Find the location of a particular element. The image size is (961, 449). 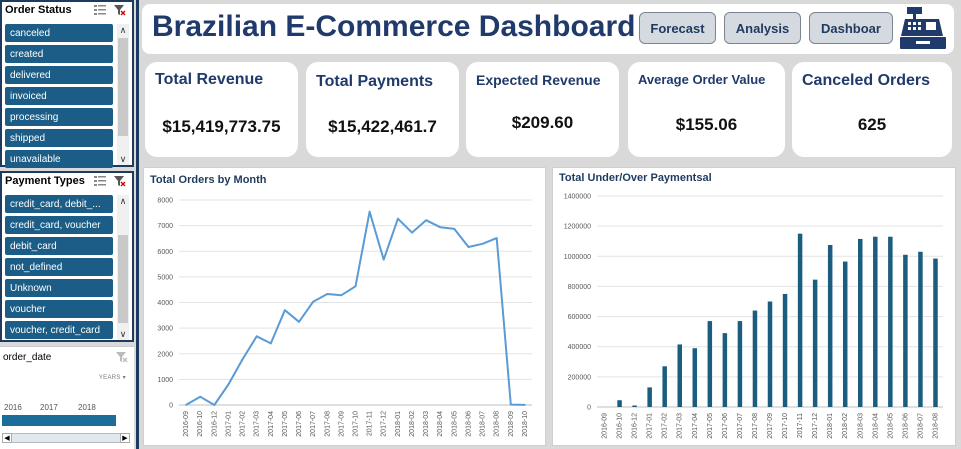

x-tick-label: 2018-05 is located at coordinates (454, 424).